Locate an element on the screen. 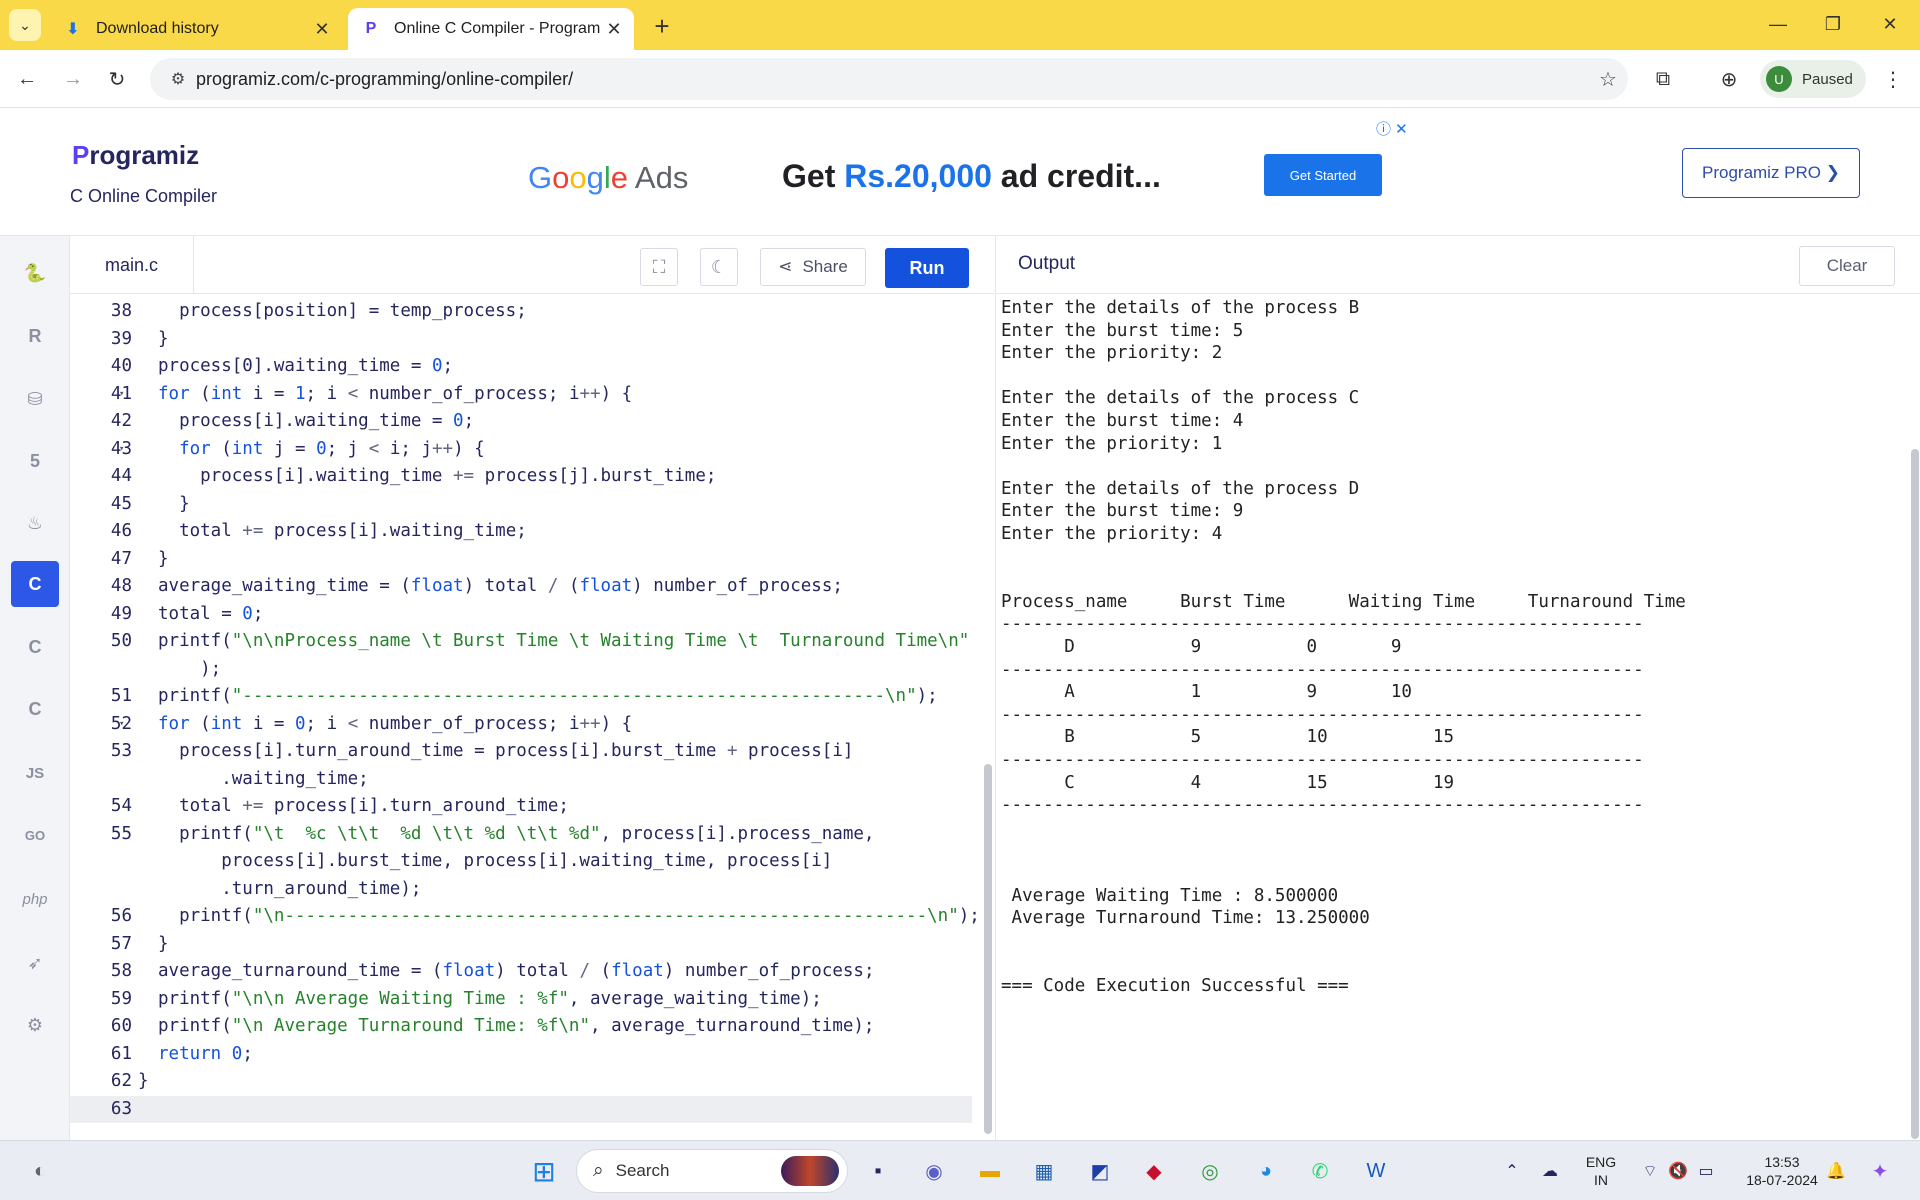 The image size is (1920, 1200). forward-button: → is located at coordinates (73, 79).